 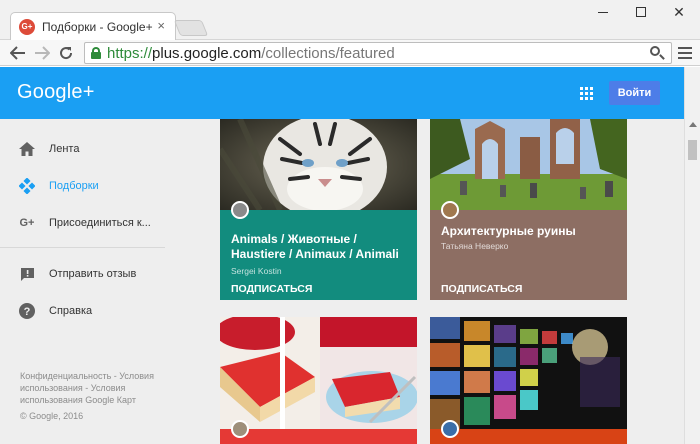 What do you see at coordinates (342, 93) in the screenshot?
I see `gplus-header: Google+ Войти` at bounding box center [342, 93].